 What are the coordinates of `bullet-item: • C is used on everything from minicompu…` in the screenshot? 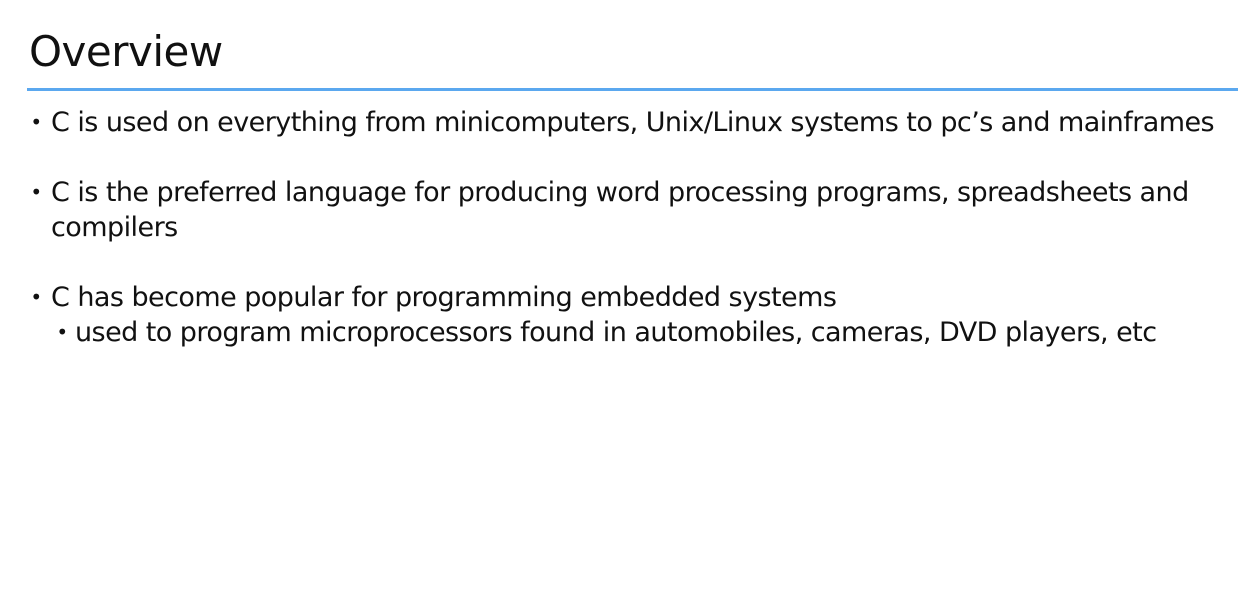 It's located at (636, 122).